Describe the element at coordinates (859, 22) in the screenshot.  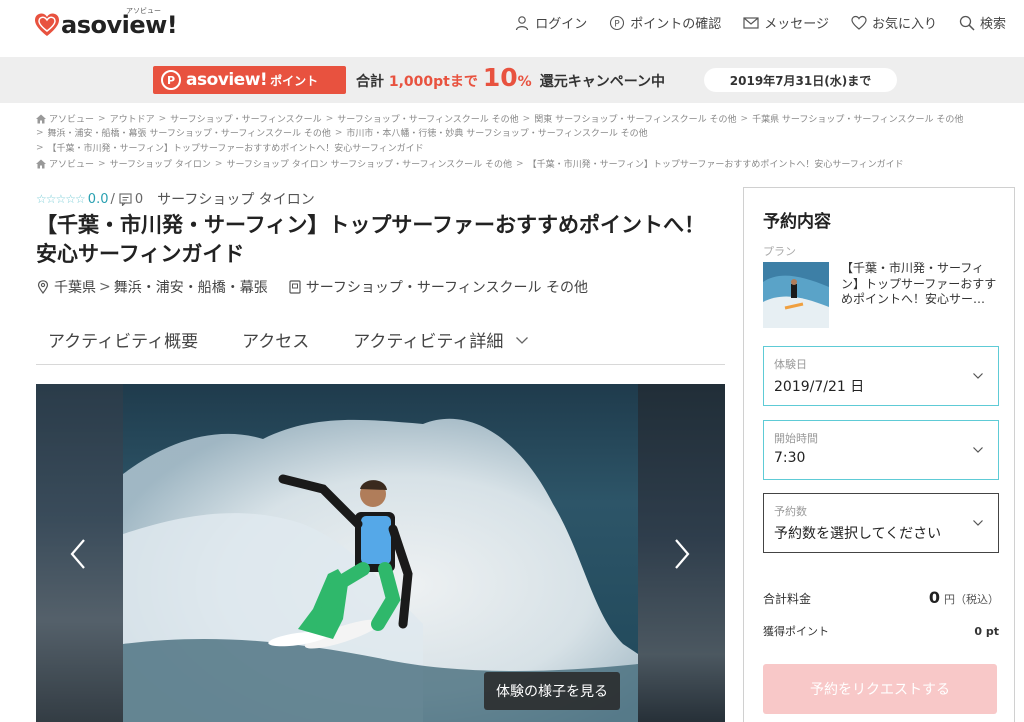
I see `heart-icon` at that location.